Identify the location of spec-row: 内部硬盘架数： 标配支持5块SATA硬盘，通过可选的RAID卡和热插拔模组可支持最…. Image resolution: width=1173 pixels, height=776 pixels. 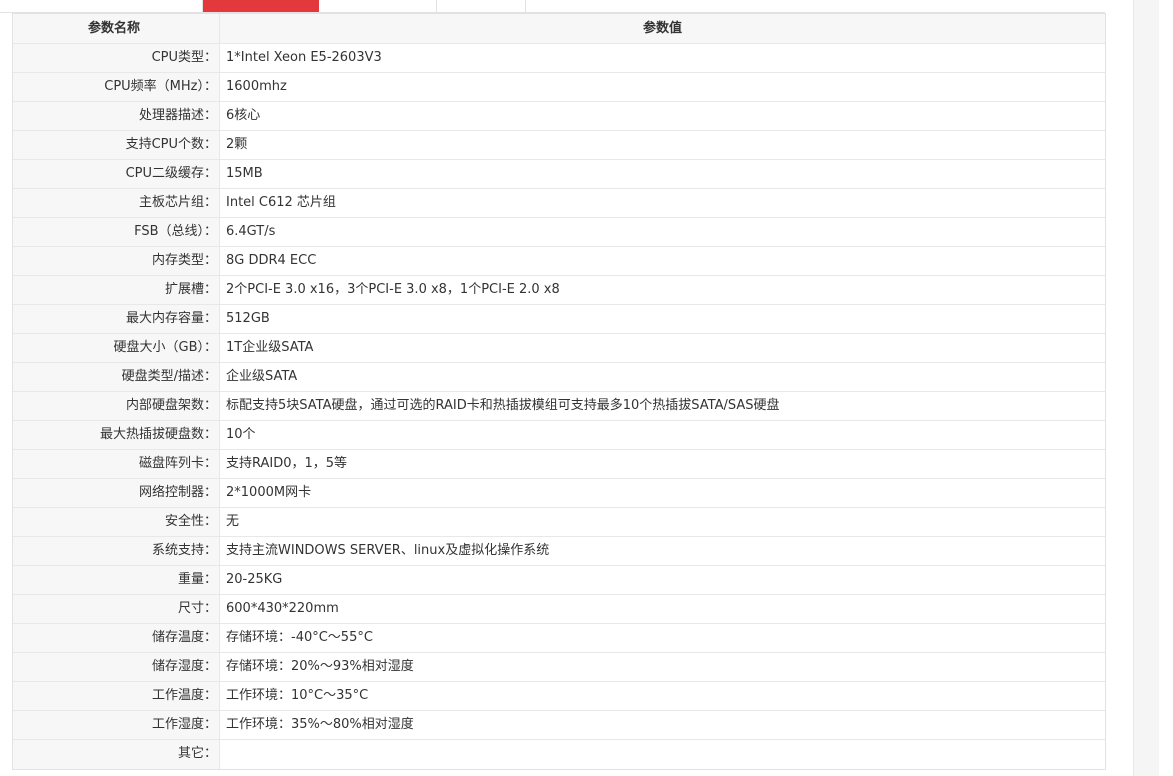
(559, 406).